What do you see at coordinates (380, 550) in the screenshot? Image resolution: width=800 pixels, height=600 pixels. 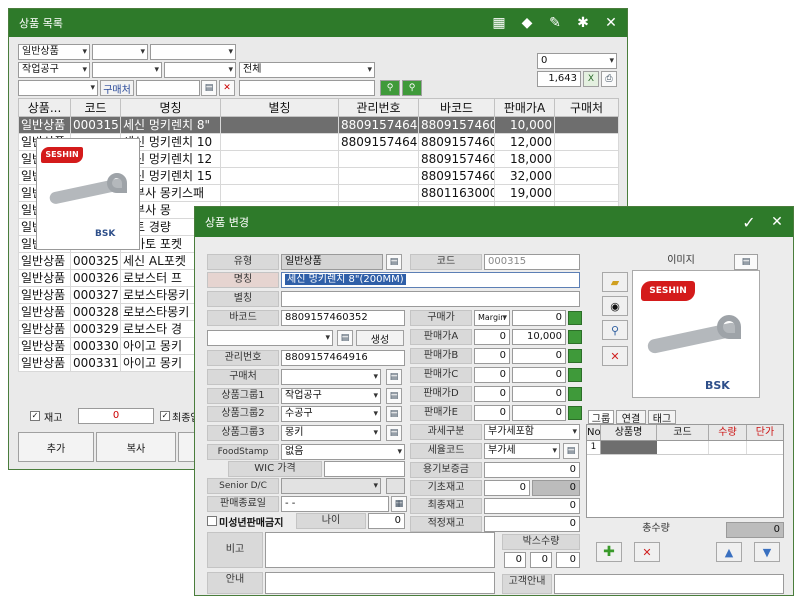 I see `memo-input` at bounding box center [380, 550].